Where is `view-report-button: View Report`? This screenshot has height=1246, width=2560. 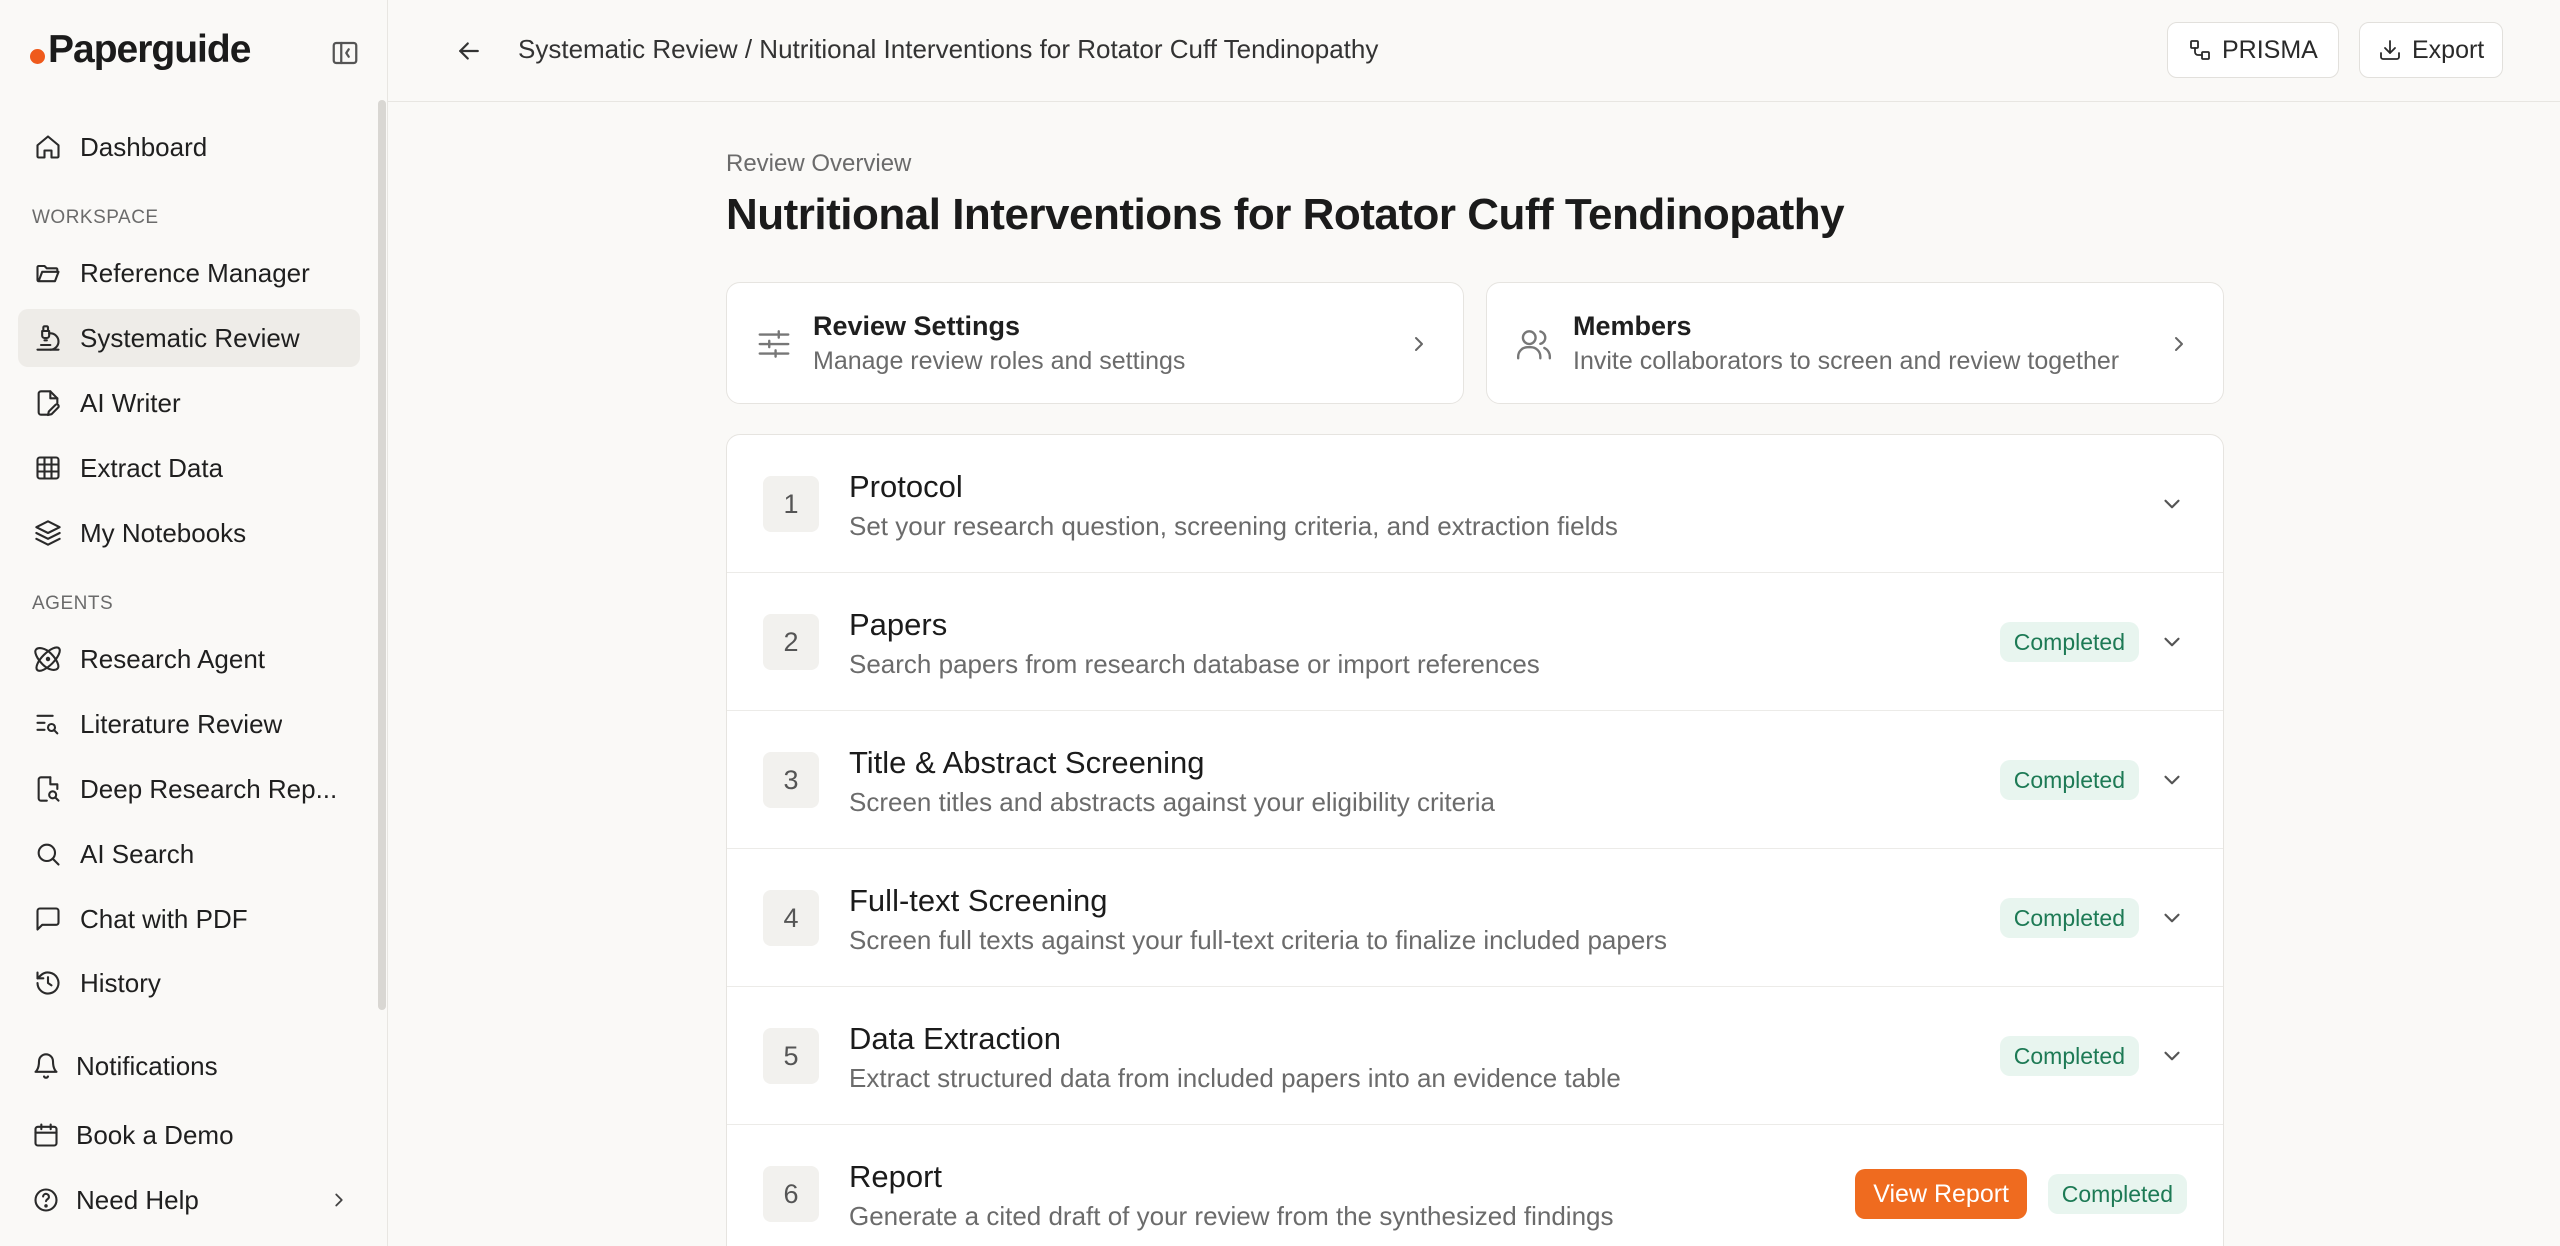
view-report-button: View Report is located at coordinates (1941, 1194).